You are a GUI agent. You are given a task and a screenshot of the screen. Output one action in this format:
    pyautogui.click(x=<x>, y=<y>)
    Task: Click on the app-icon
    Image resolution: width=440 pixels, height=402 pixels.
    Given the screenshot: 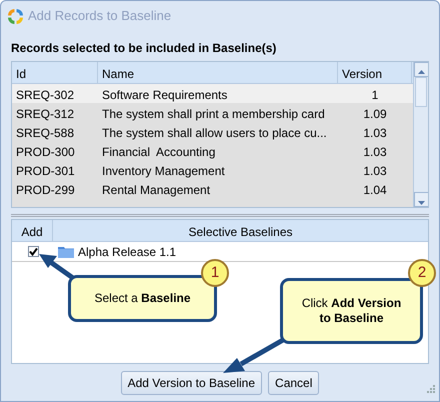 What is the action you would take?
    pyautogui.click(x=15, y=16)
    